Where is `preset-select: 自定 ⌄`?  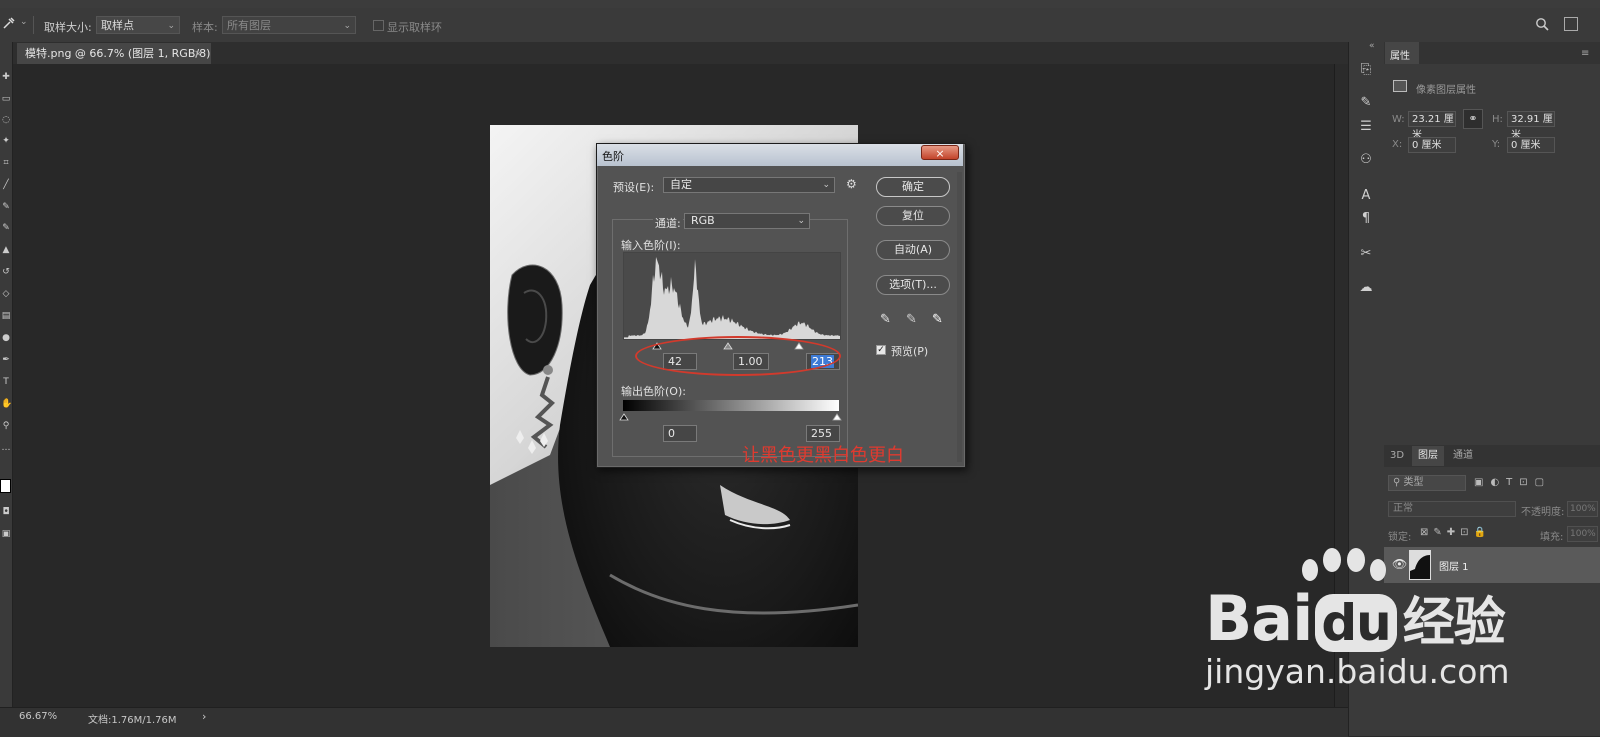 preset-select: 自定 ⌄ is located at coordinates (749, 185).